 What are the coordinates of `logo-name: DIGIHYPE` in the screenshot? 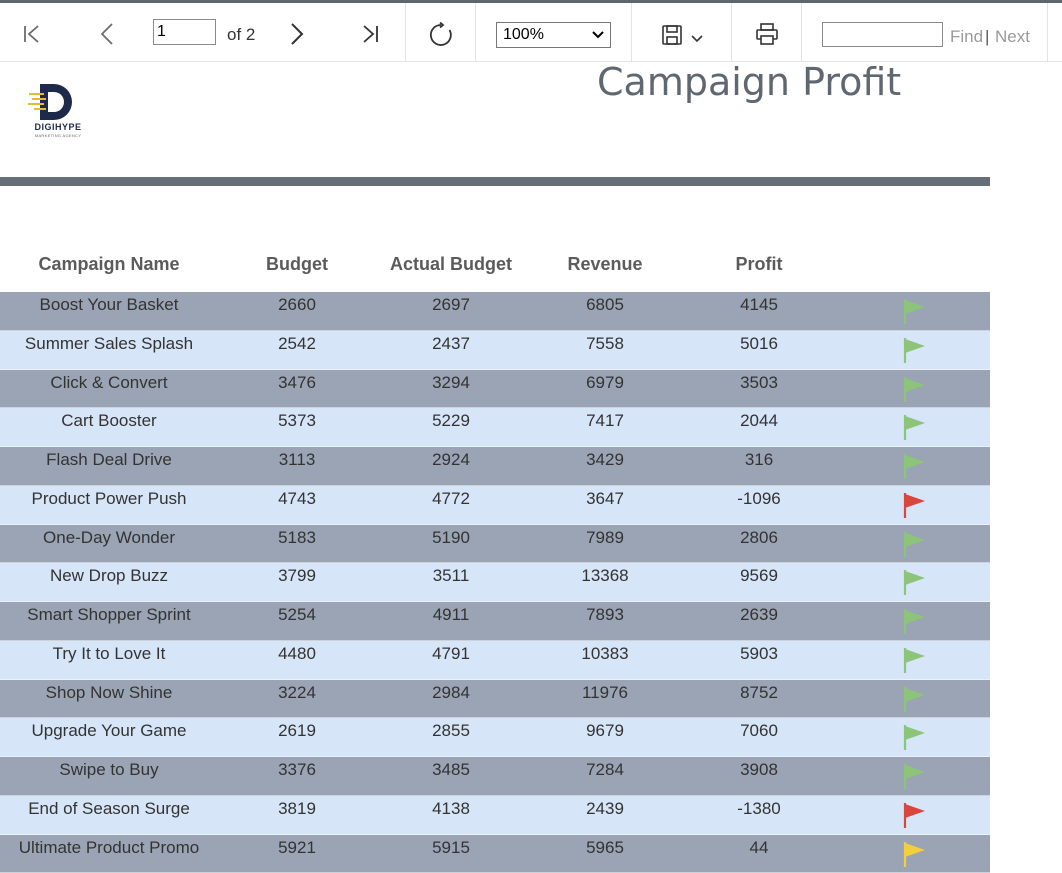 It's located at (58, 127).